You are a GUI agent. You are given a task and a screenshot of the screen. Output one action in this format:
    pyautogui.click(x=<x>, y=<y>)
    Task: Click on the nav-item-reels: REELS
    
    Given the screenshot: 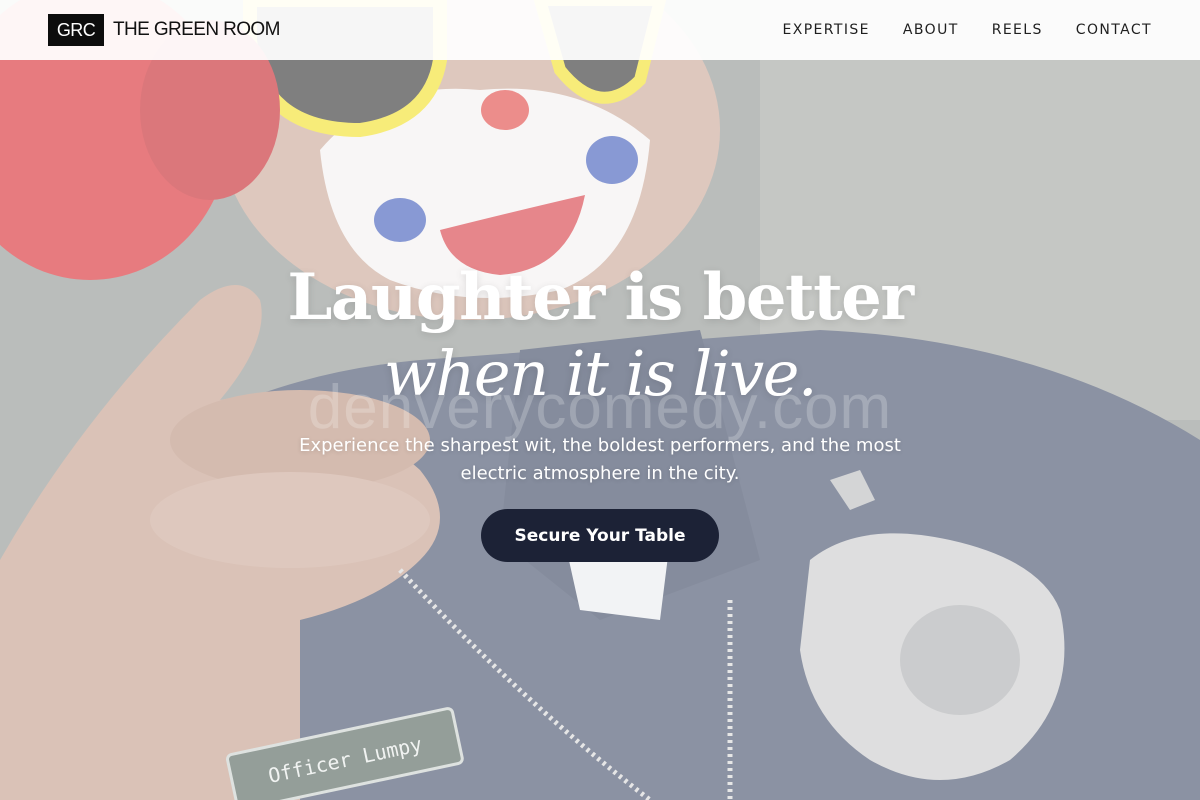 What is the action you would take?
    pyautogui.click(x=1017, y=30)
    